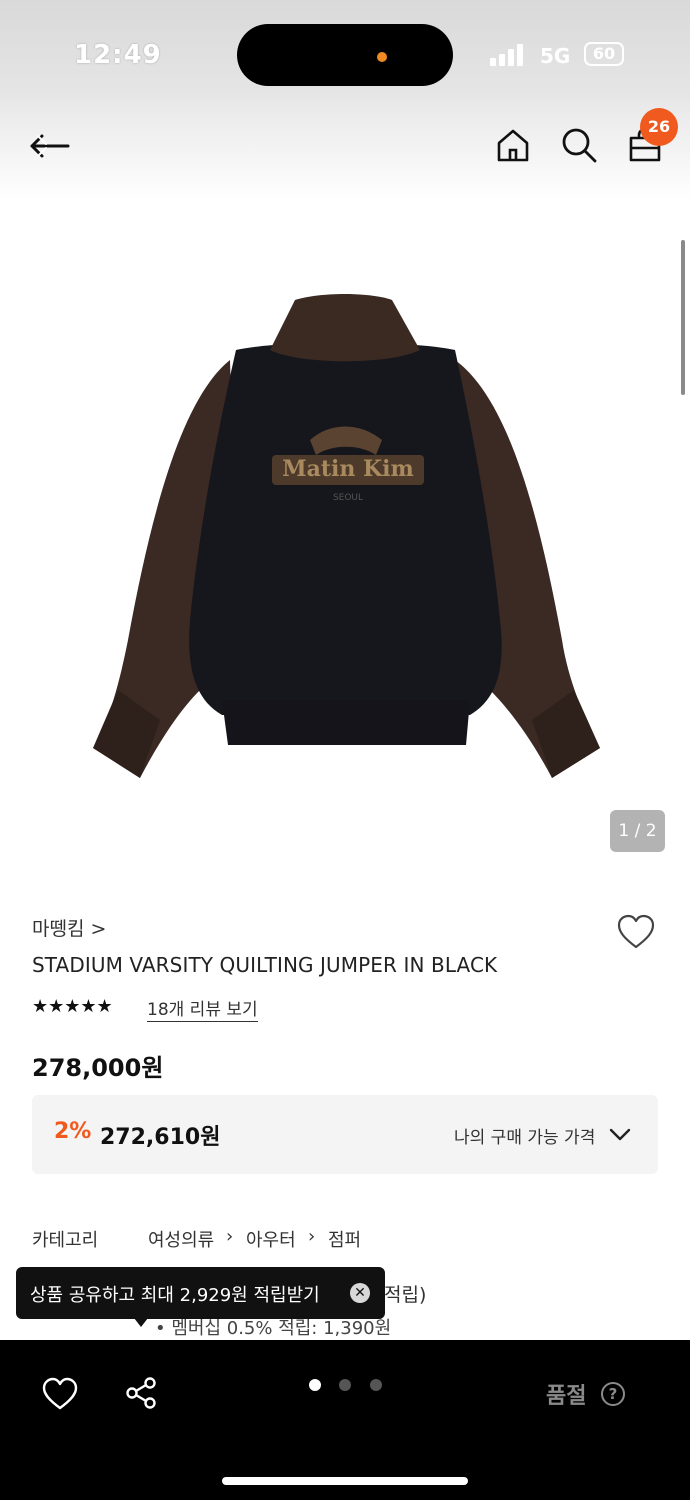  Describe the element at coordinates (160, 1137) in the screenshot. I see `member-price: 272,610원` at that location.